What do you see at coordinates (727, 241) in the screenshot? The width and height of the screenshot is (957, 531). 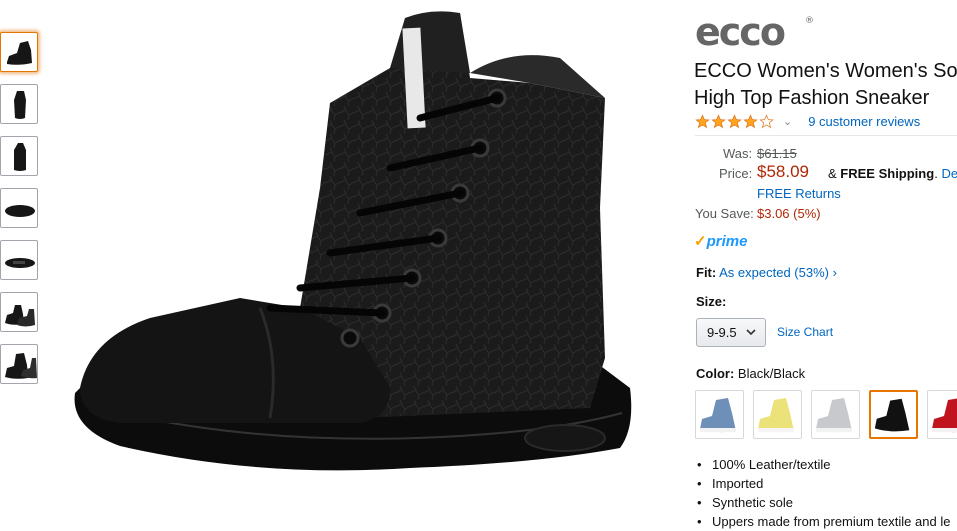 I see `prime-label: prime` at bounding box center [727, 241].